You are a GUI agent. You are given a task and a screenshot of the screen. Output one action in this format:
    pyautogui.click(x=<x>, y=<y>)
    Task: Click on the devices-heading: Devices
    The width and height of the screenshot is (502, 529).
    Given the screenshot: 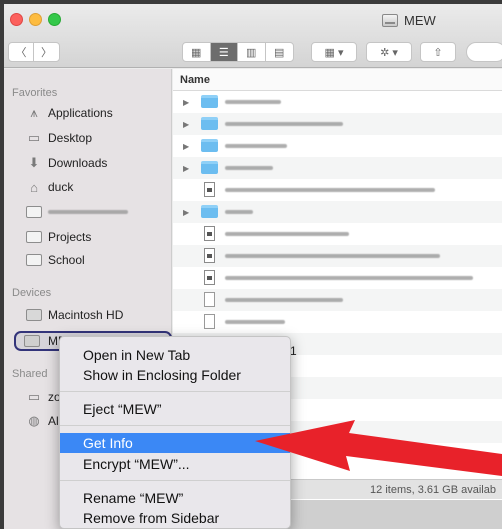 What is the action you would take?
    pyautogui.click(x=32, y=293)
    